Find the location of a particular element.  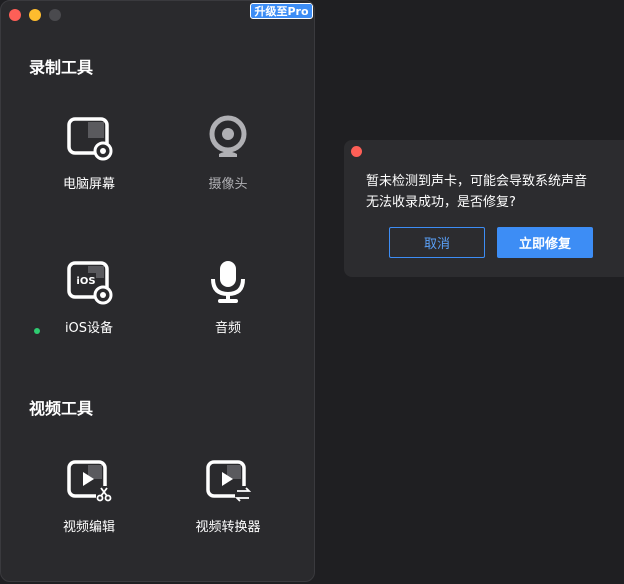

tool-label: 电脑屏幕 is located at coordinates (88, 184).